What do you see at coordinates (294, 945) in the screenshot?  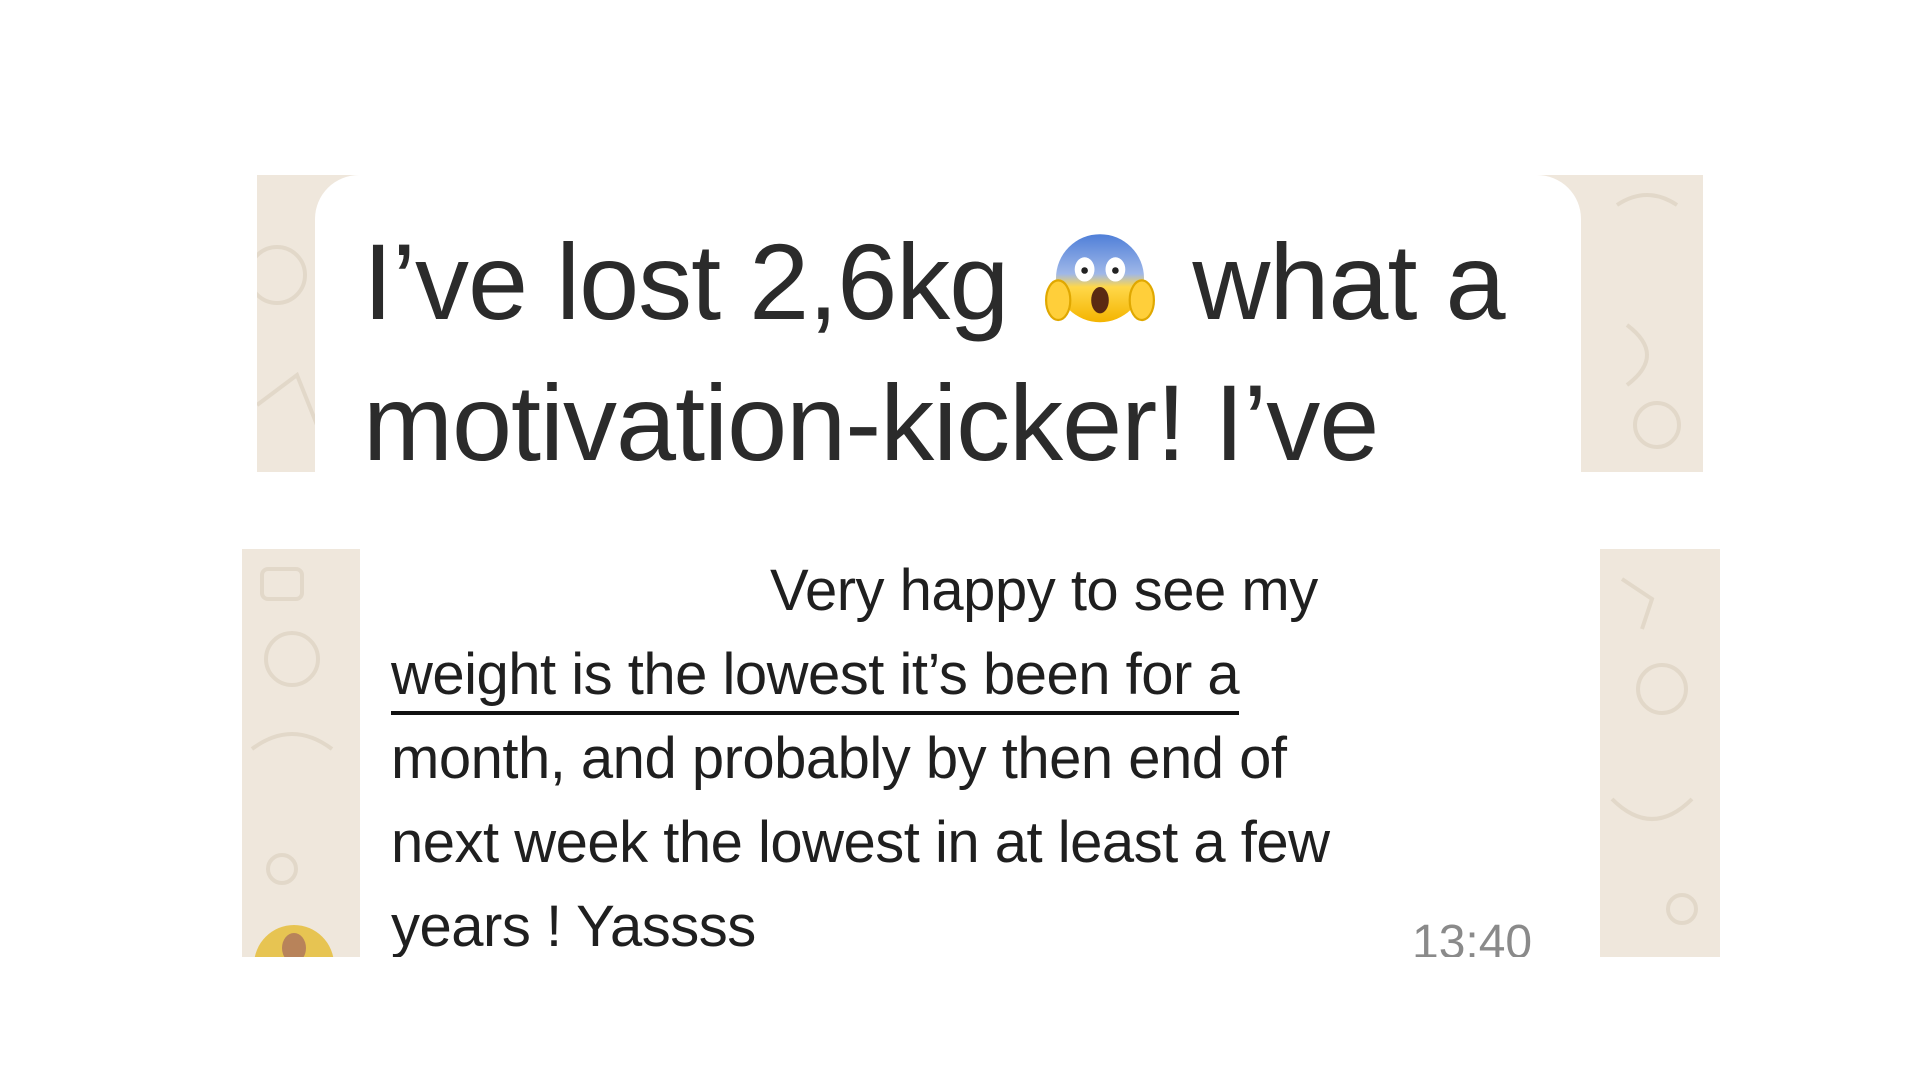 I see `avatar-face` at bounding box center [294, 945].